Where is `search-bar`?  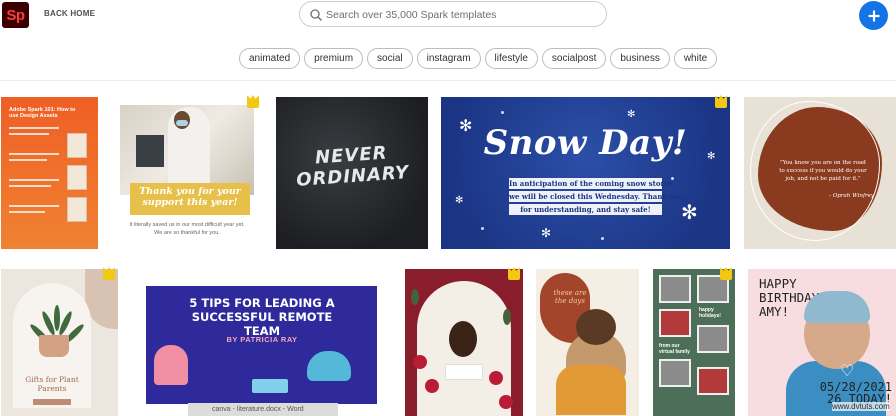
search-bar is located at coordinates (453, 14).